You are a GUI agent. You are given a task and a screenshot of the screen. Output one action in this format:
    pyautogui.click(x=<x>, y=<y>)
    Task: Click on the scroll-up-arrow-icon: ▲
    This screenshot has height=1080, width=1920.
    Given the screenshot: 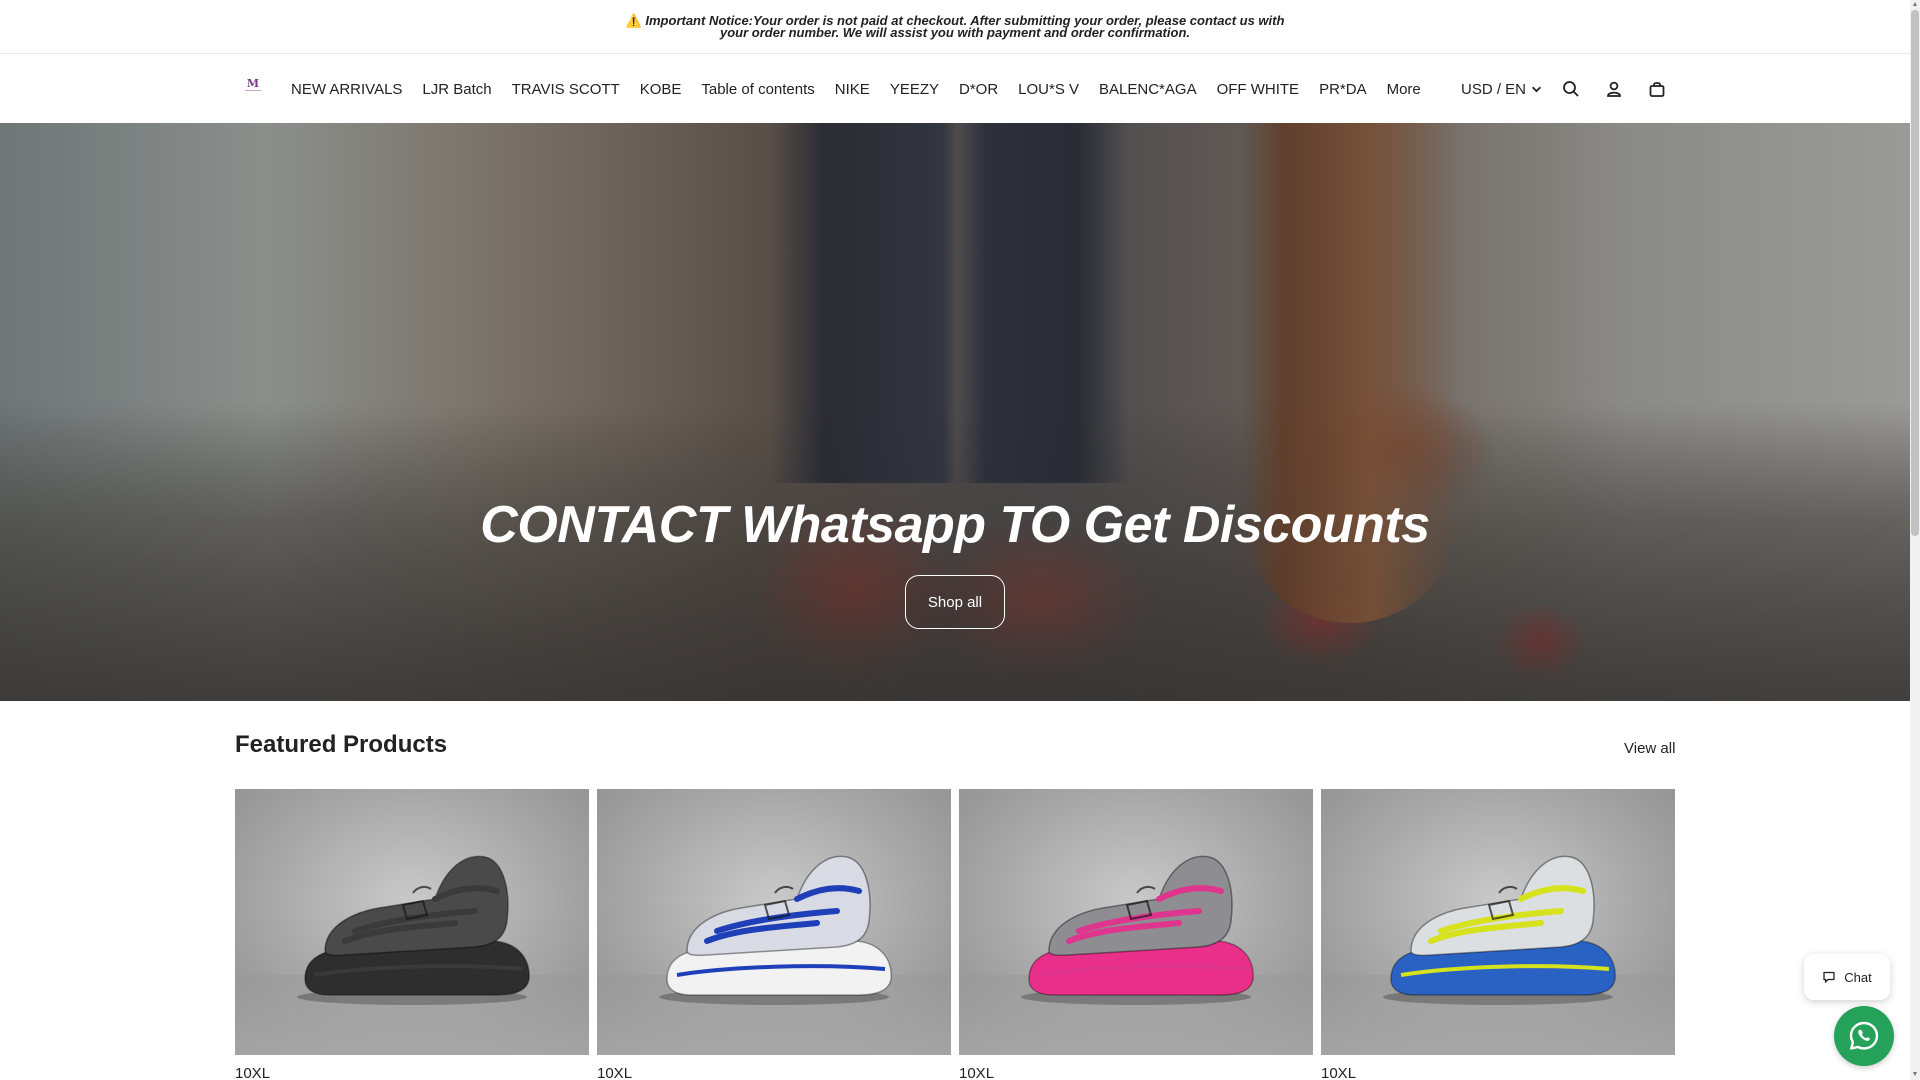 What is the action you would take?
    pyautogui.click(x=1915, y=5)
    